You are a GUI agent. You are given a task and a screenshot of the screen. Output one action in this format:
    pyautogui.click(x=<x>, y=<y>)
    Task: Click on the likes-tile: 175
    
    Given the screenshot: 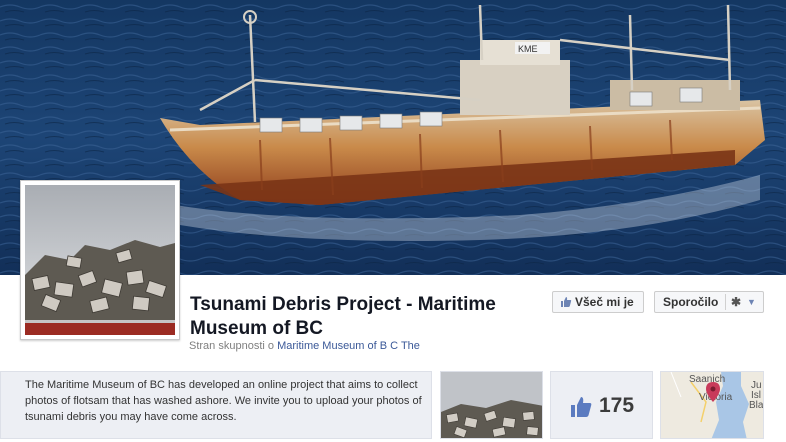 What is the action you would take?
    pyautogui.click(x=601, y=405)
    